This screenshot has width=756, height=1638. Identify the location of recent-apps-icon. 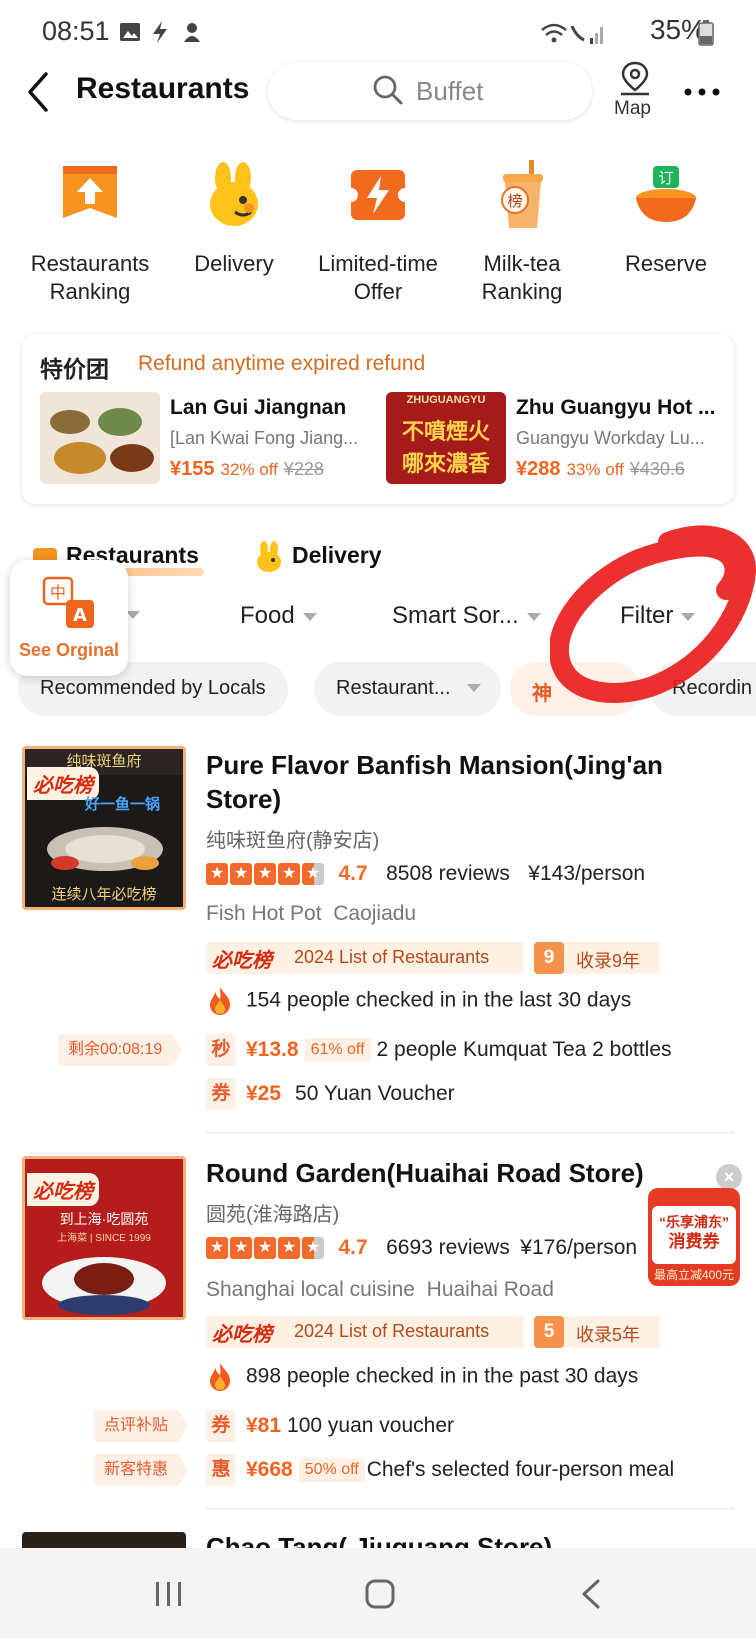
(169, 1594).